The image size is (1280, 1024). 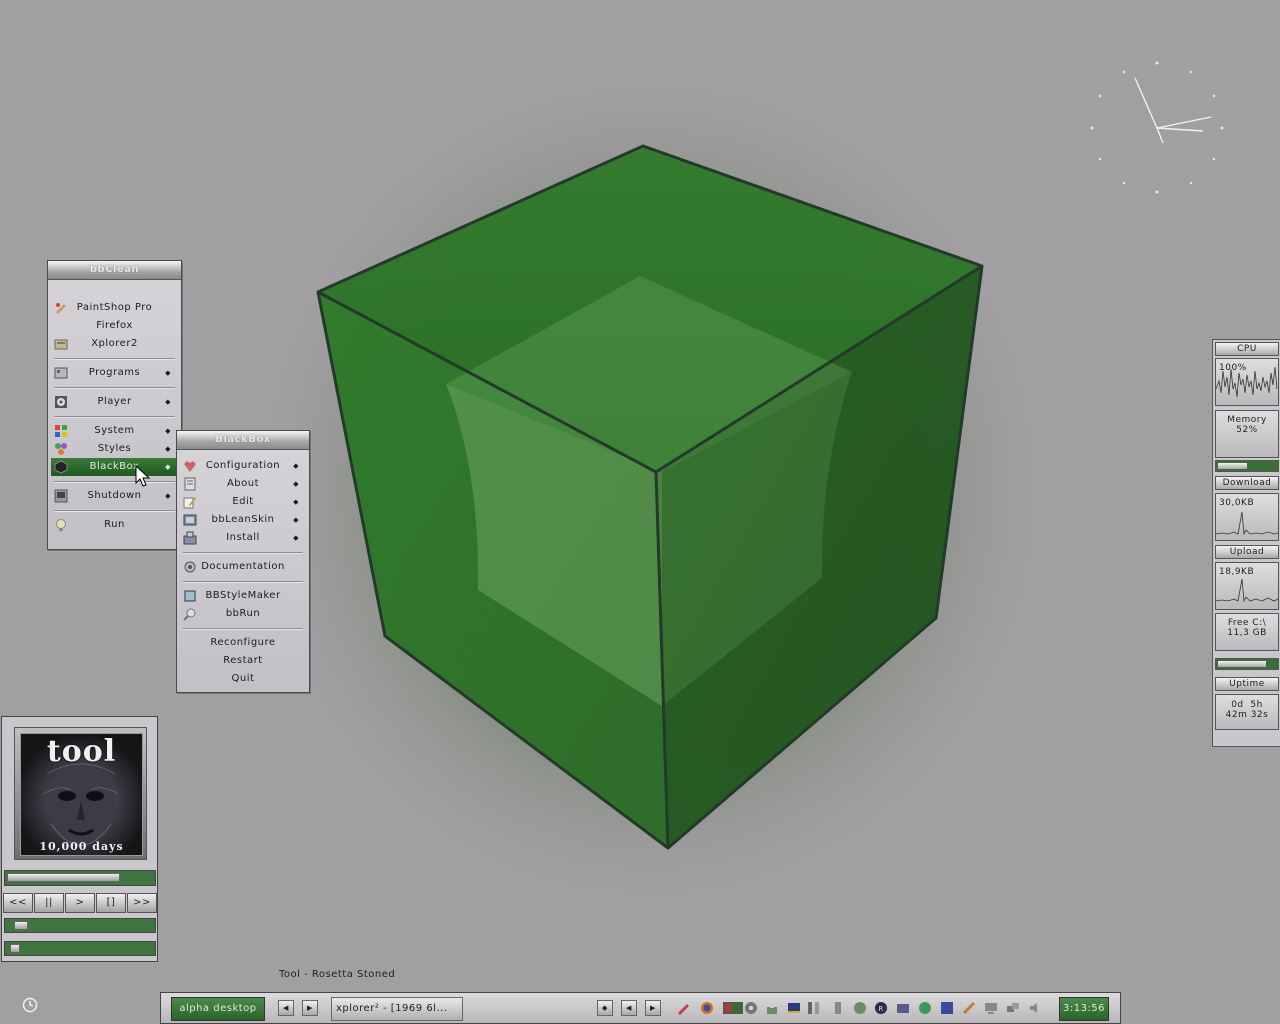 I want to click on disk-label: Free C:\, so click(x=1247, y=623).